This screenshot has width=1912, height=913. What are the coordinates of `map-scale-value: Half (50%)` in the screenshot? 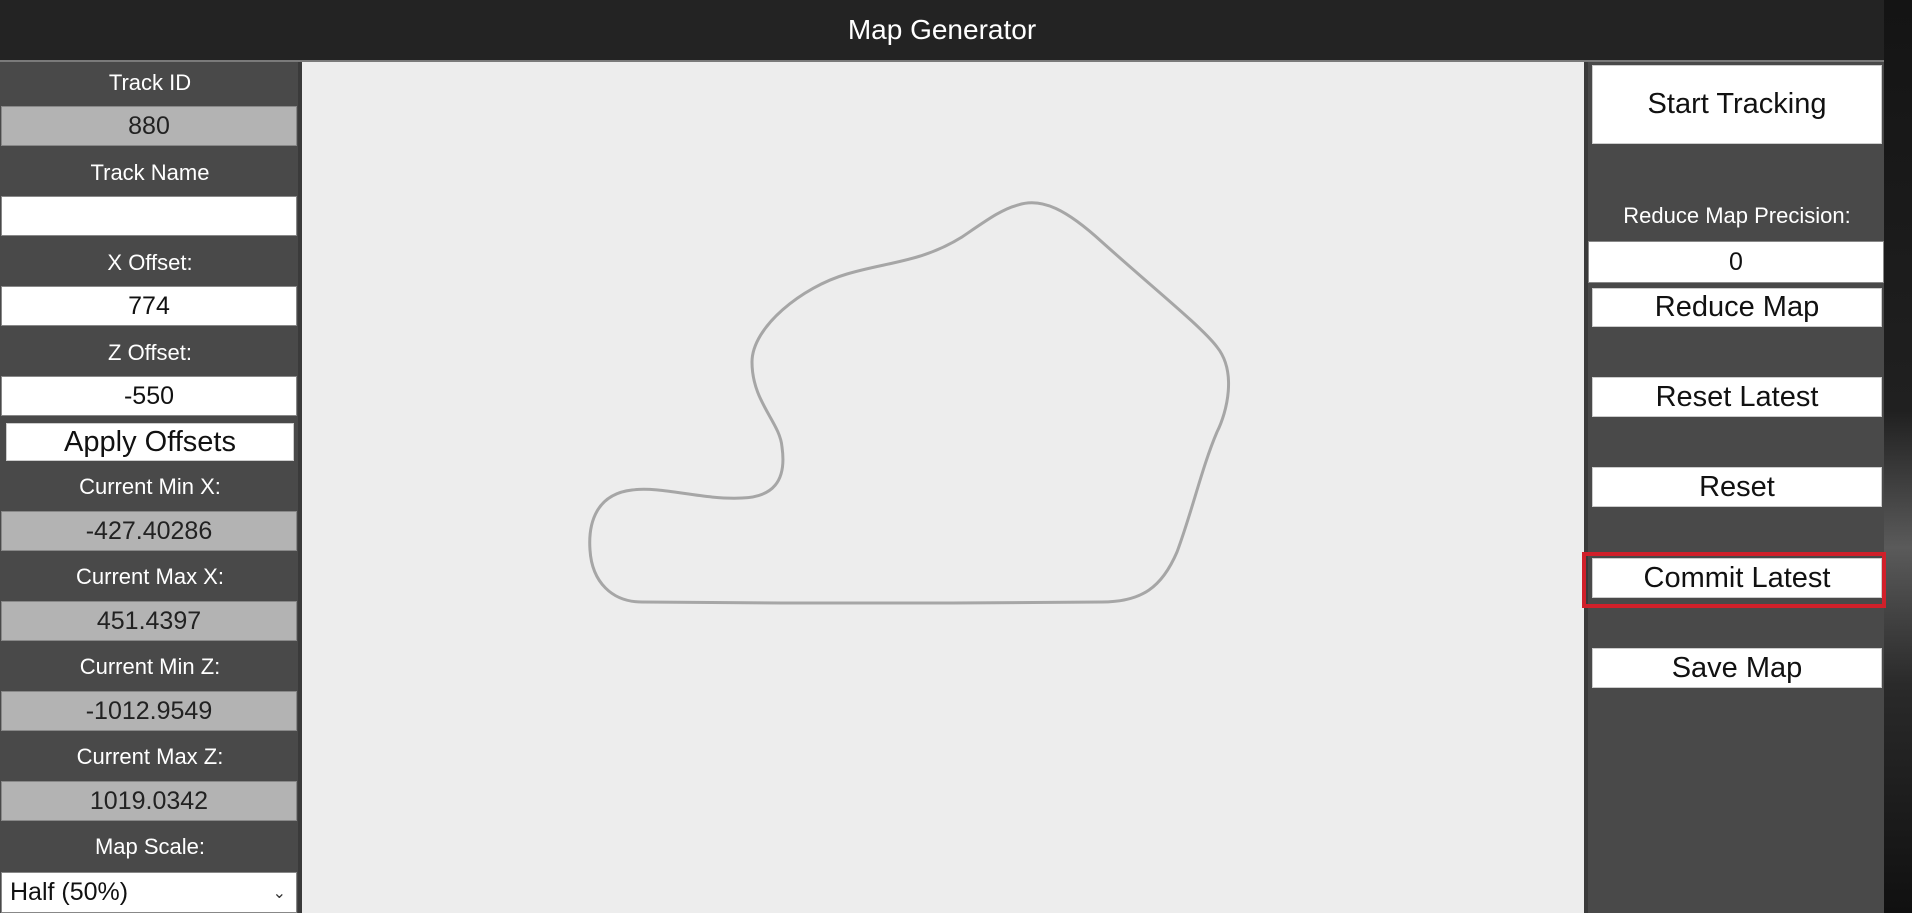 It's located at (69, 892).